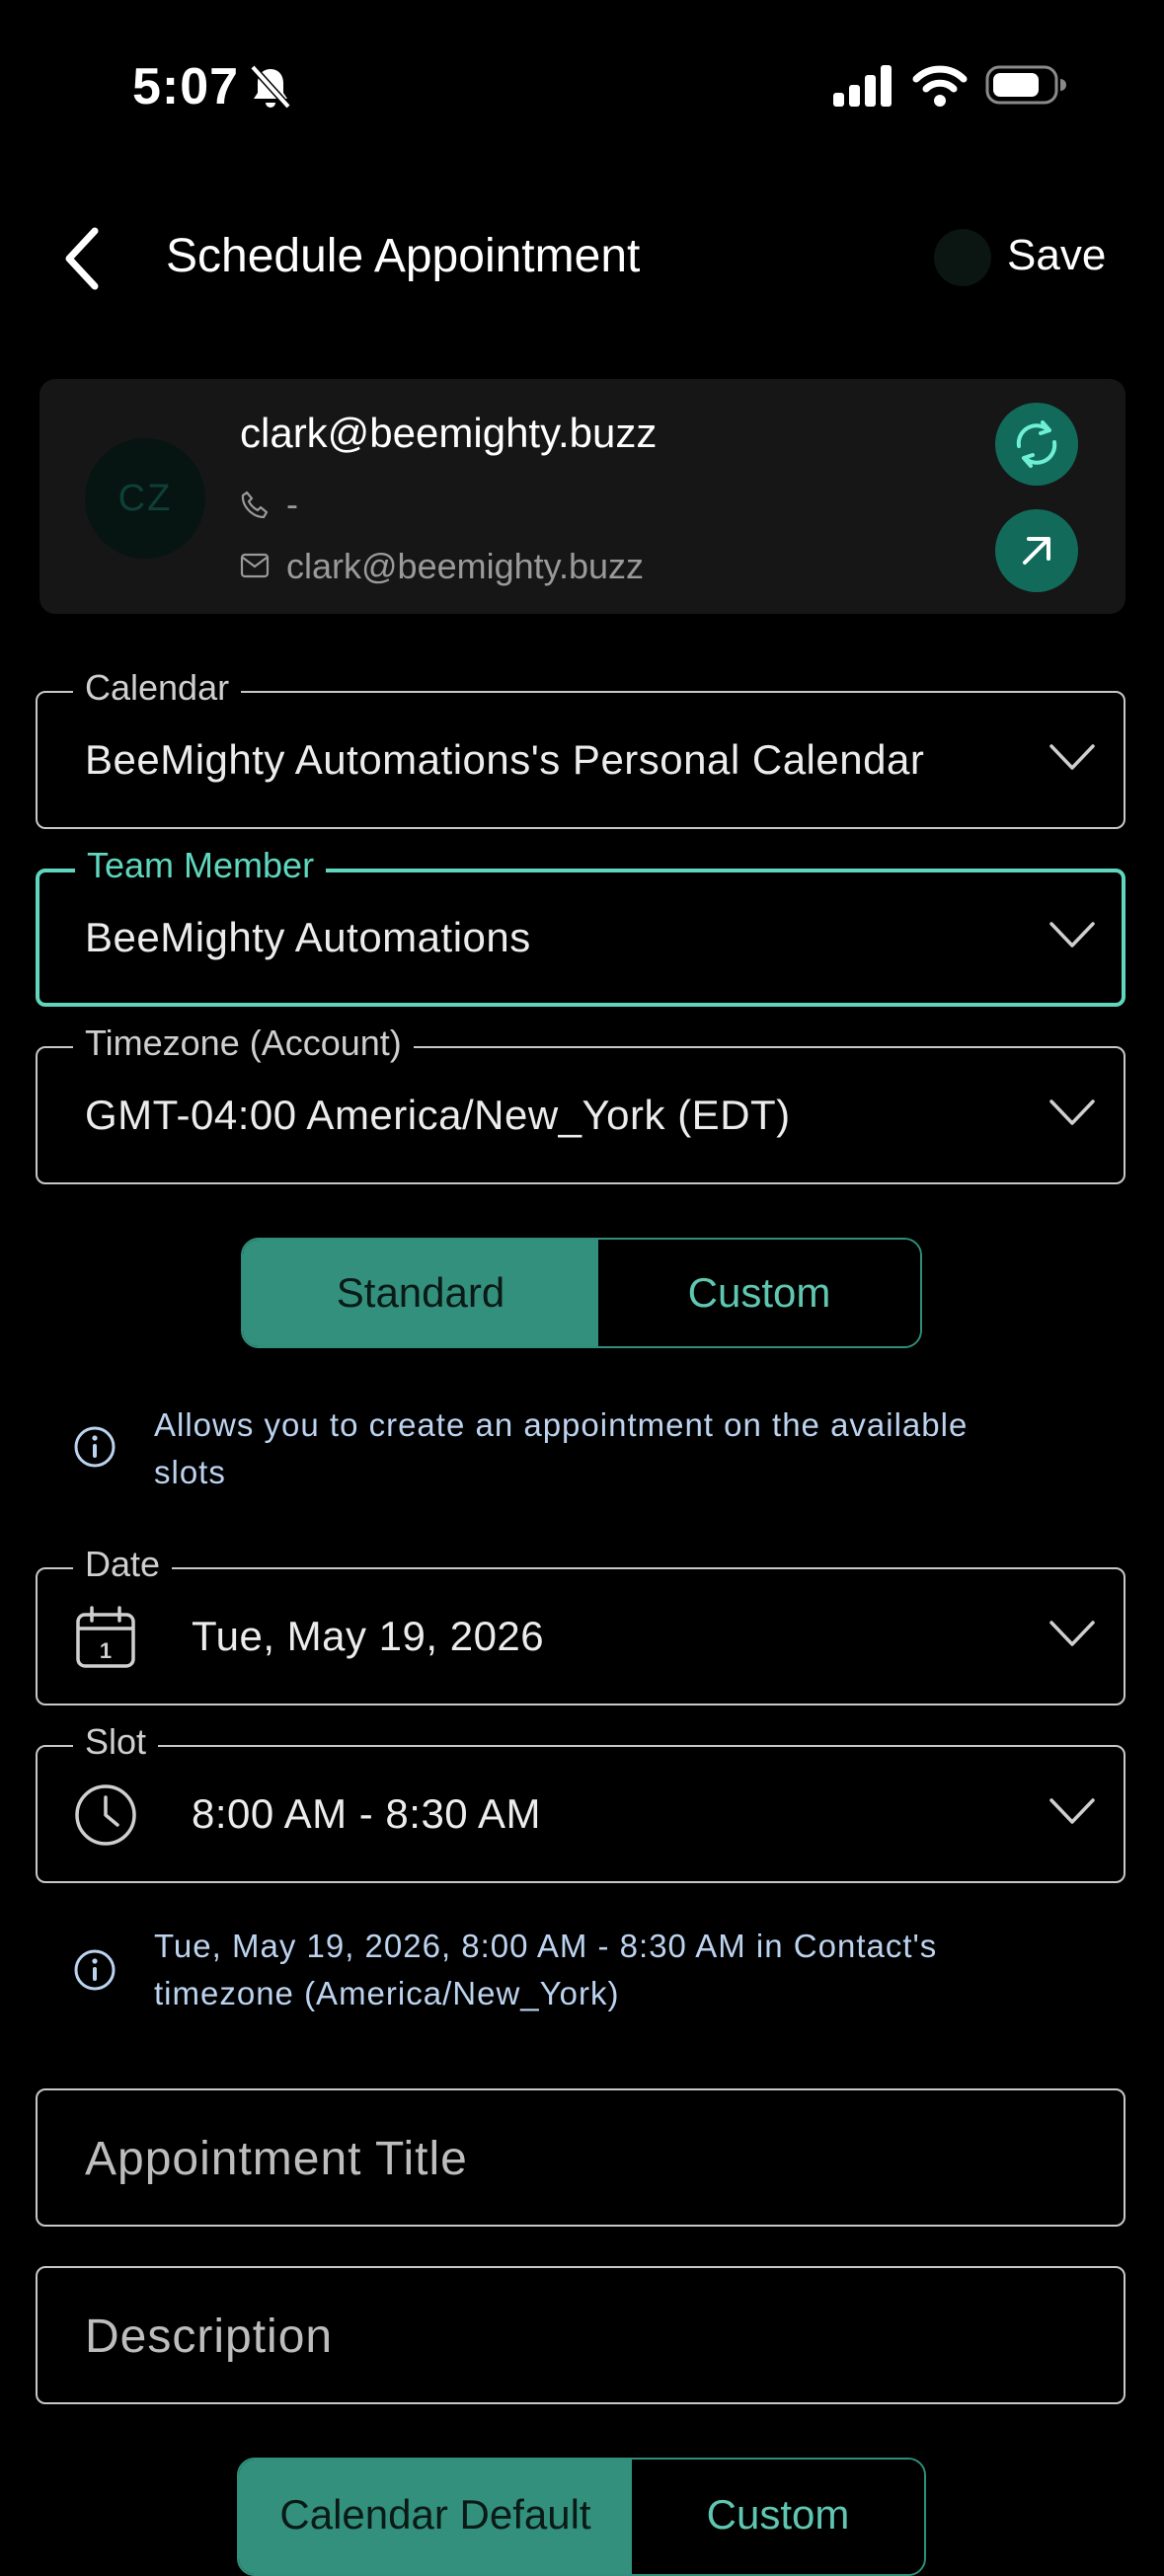 This screenshot has height=2576, width=1164. Describe the element at coordinates (580, 1802) in the screenshot. I see `slot-select: Slot 8:00 AM - 8:30 AM` at that location.